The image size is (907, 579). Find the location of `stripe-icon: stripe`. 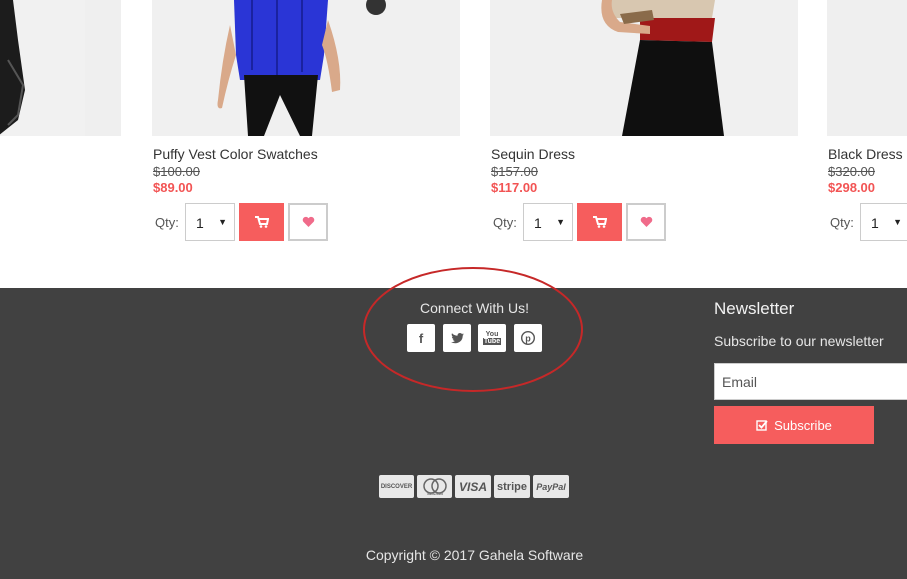

stripe-icon: stripe is located at coordinates (512, 486).